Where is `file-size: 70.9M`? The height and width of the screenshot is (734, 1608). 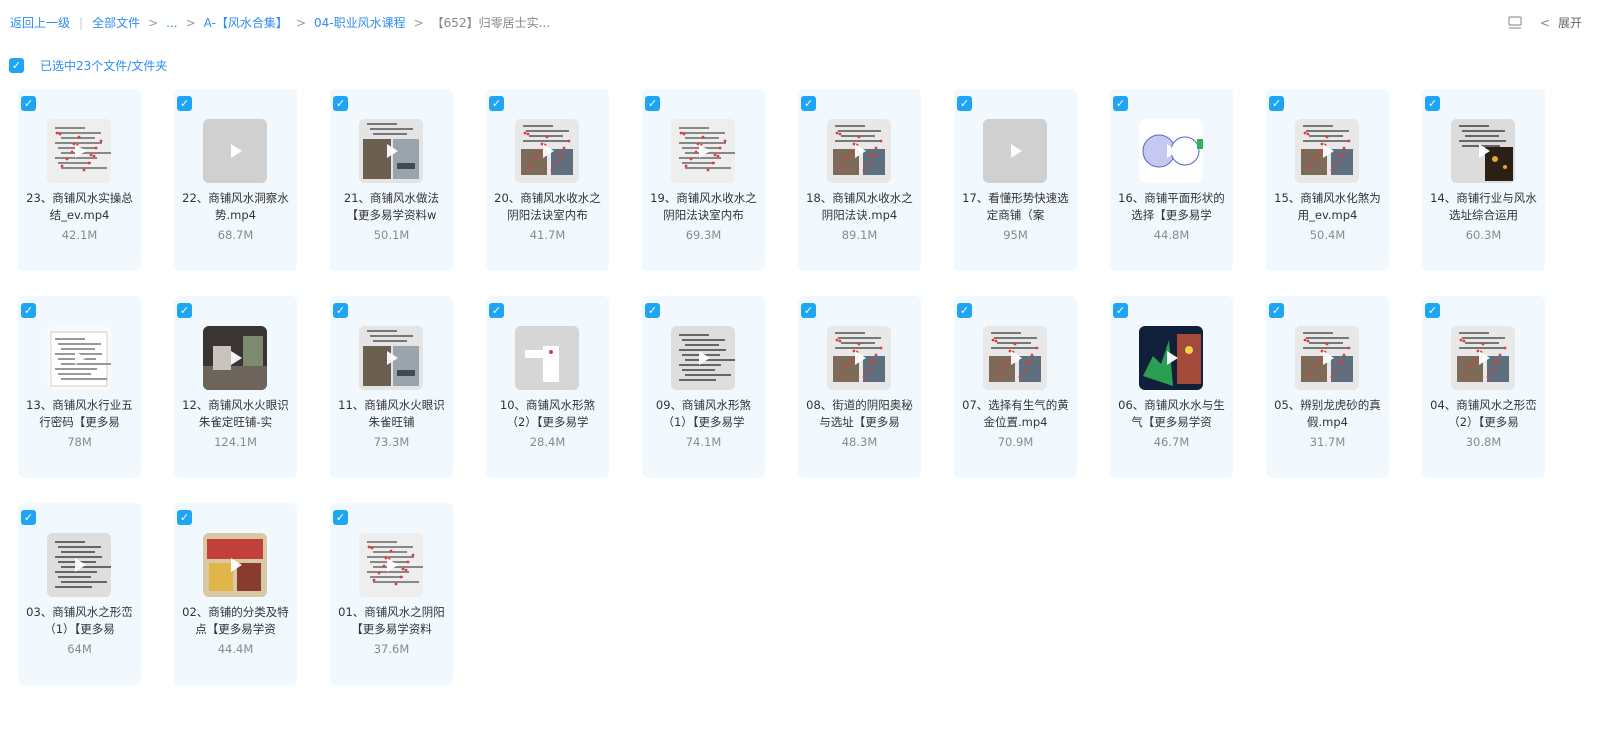 file-size: 70.9M is located at coordinates (1015, 442).